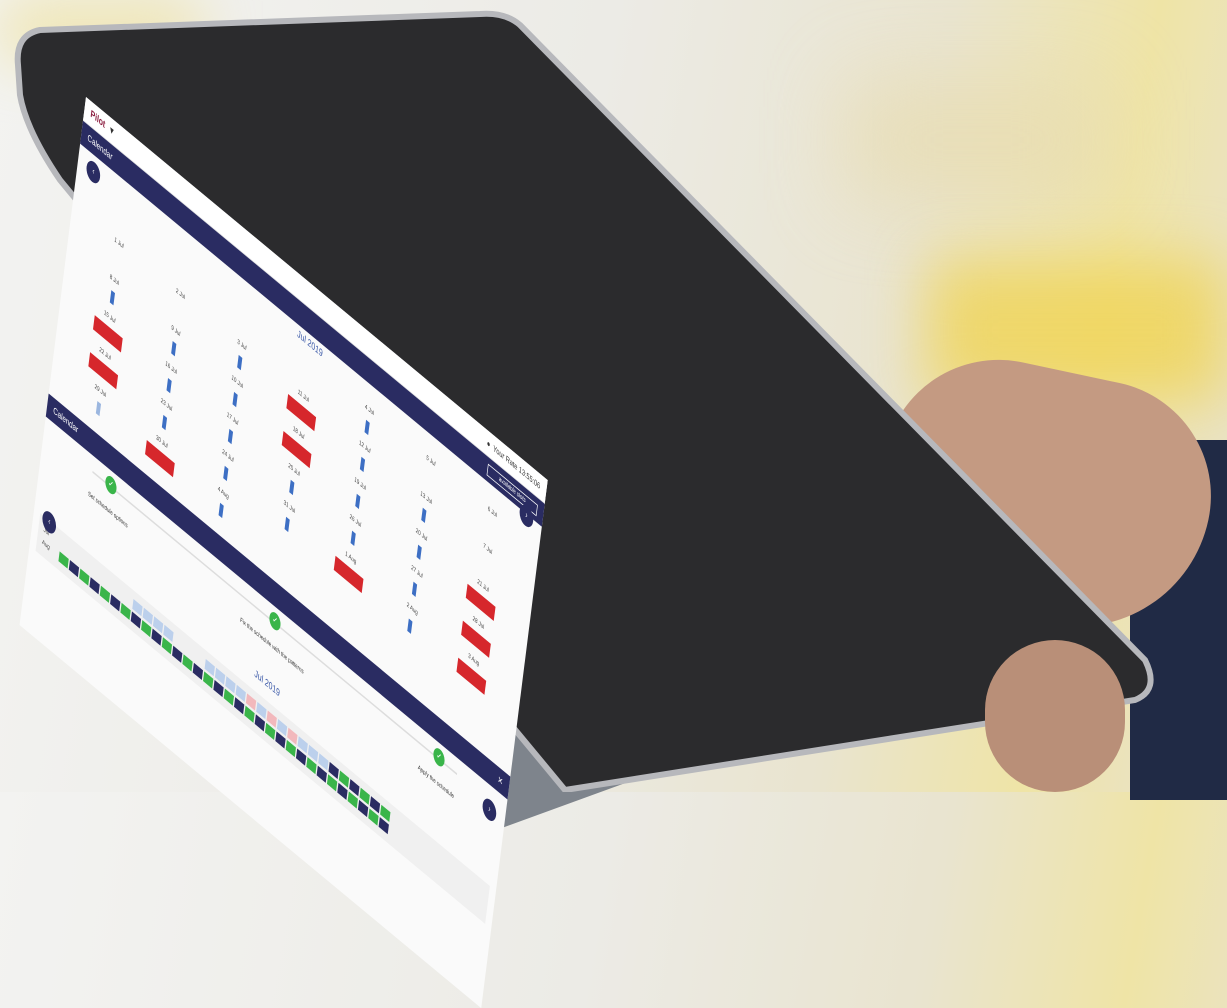 This screenshot has height=1008, width=1227. I want to click on user-icon: ●, so click(488, 443).